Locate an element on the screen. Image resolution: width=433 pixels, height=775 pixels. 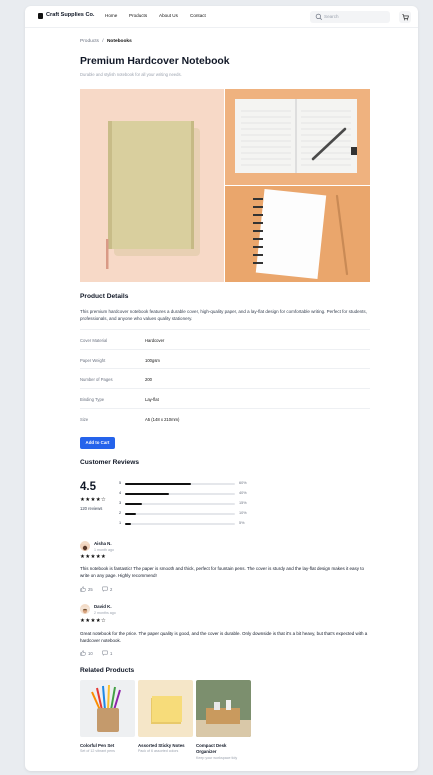
rating-bar-label: 1 is located at coordinates (120, 523).